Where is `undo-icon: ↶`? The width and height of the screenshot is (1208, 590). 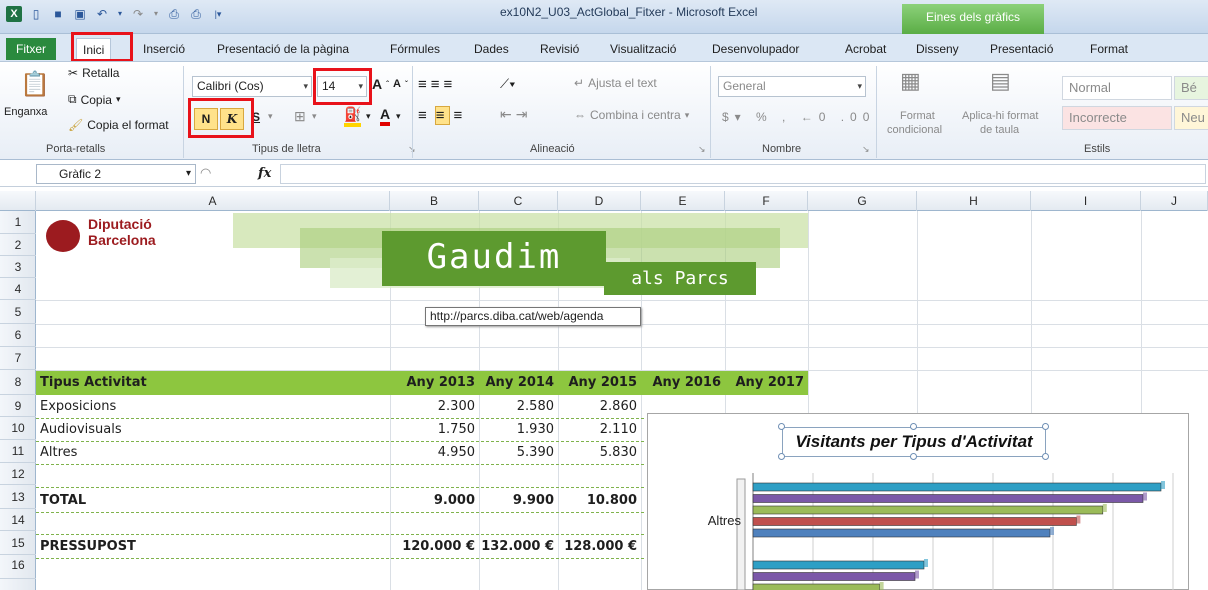
undo-icon: ↶ is located at coordinates (102, 14).